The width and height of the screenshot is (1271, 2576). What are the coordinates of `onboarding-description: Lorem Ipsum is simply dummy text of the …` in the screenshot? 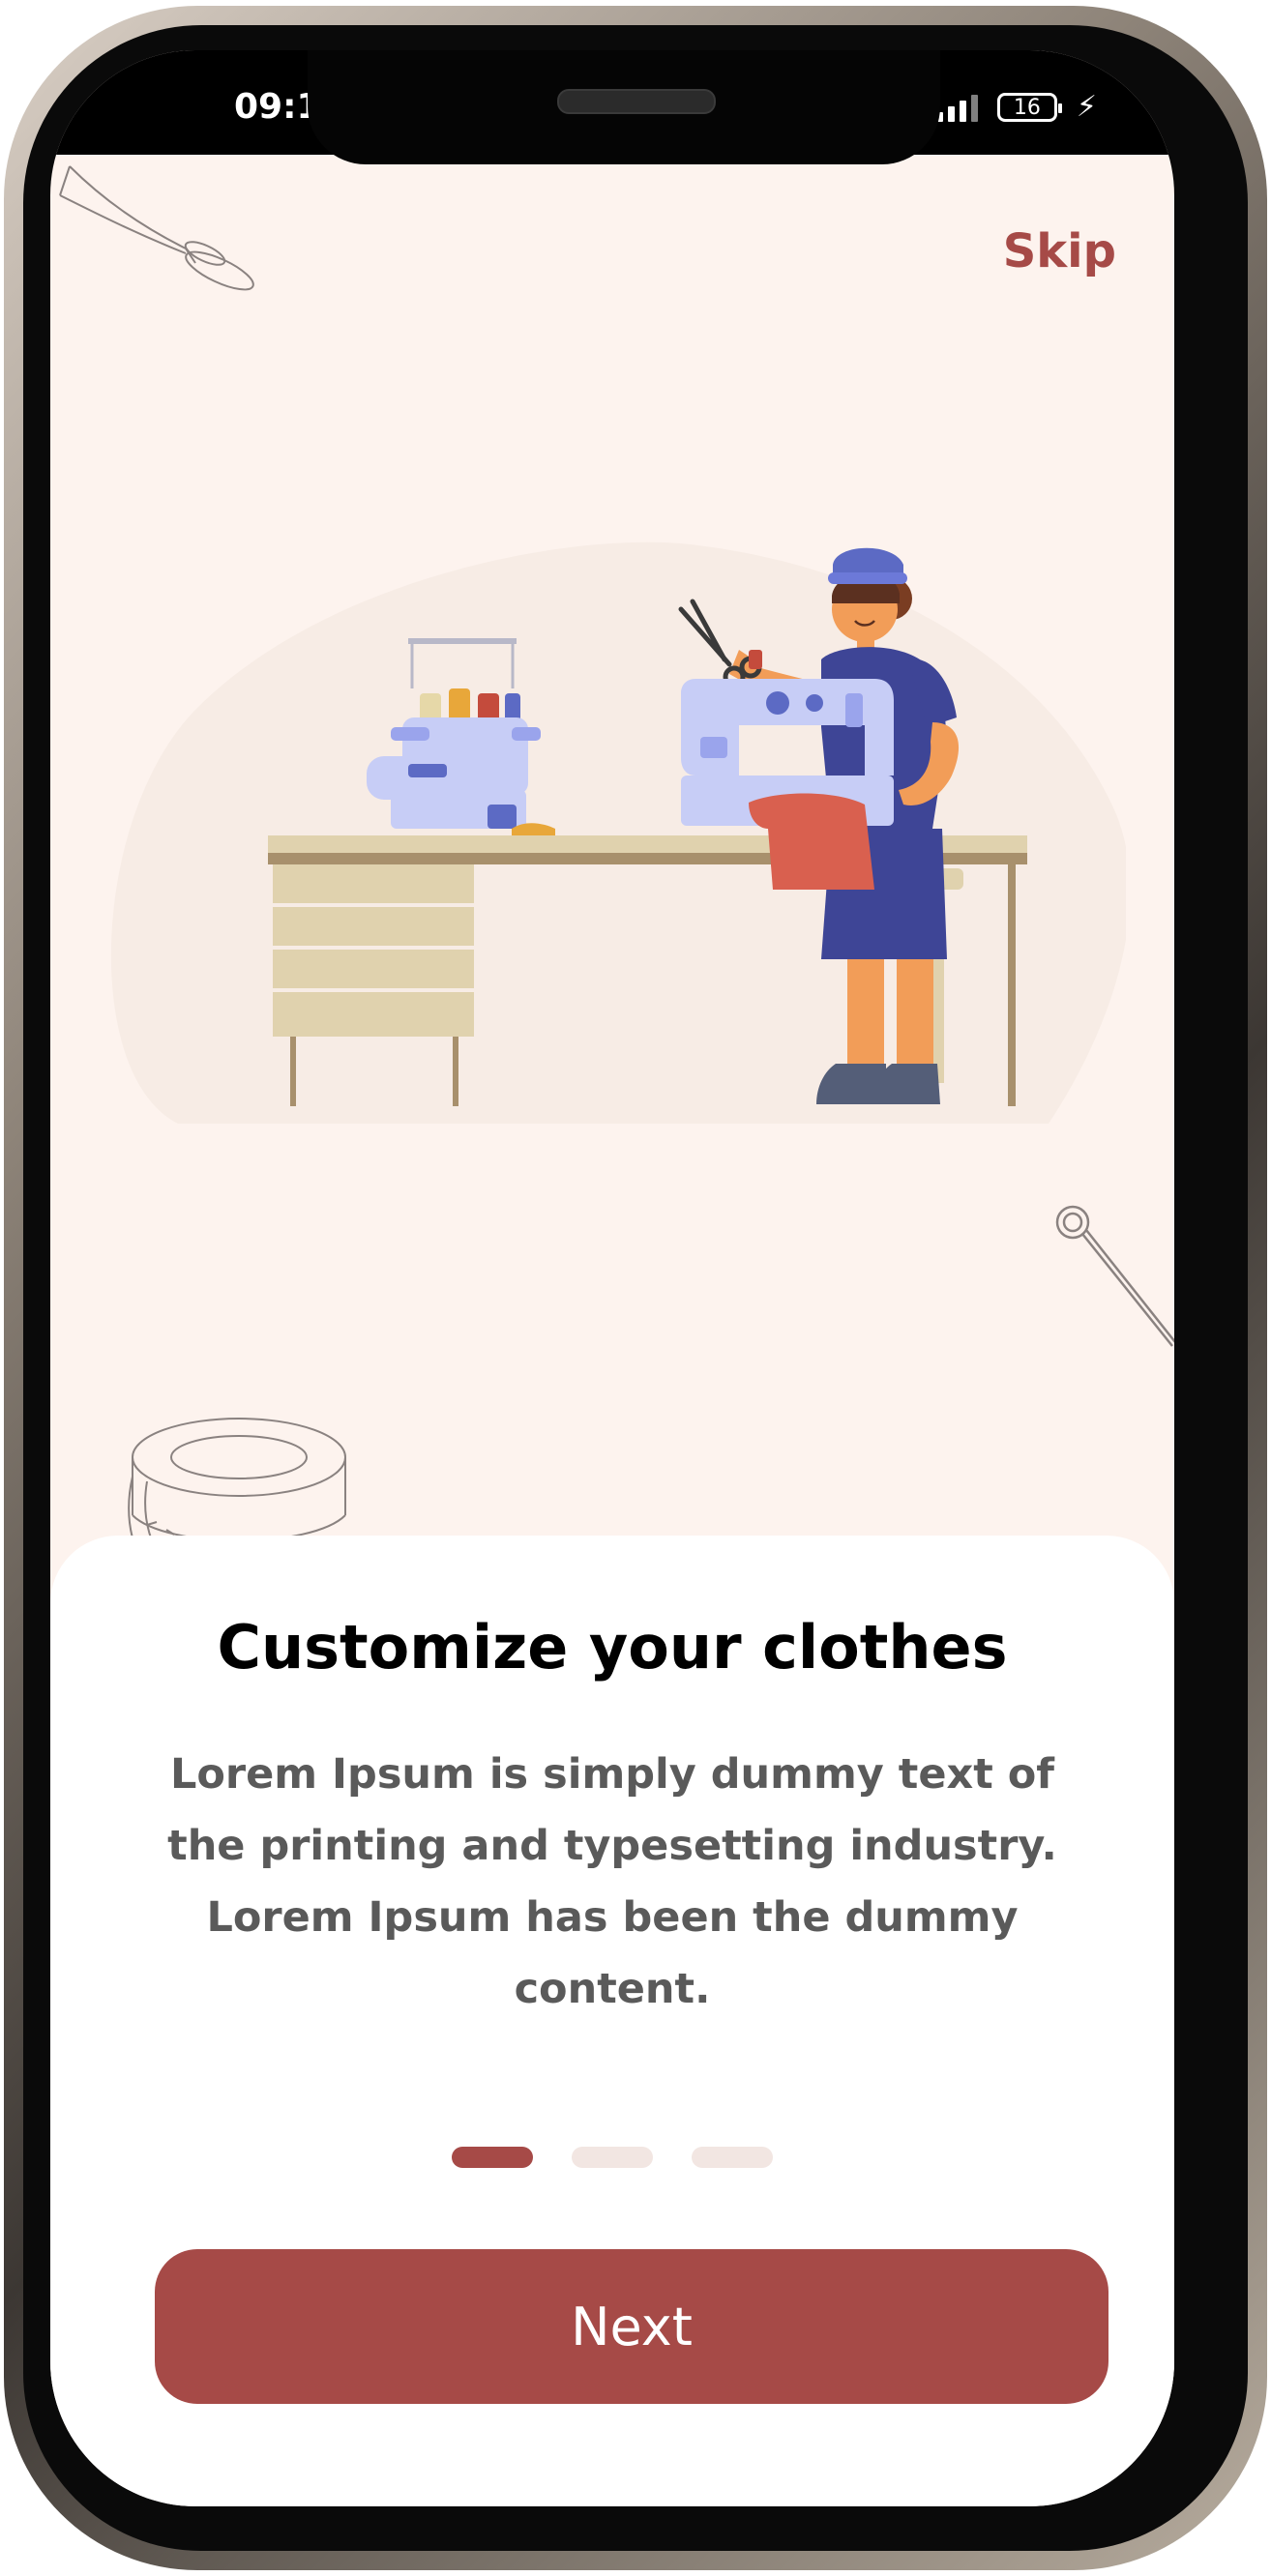 It's located at (612, 1881).